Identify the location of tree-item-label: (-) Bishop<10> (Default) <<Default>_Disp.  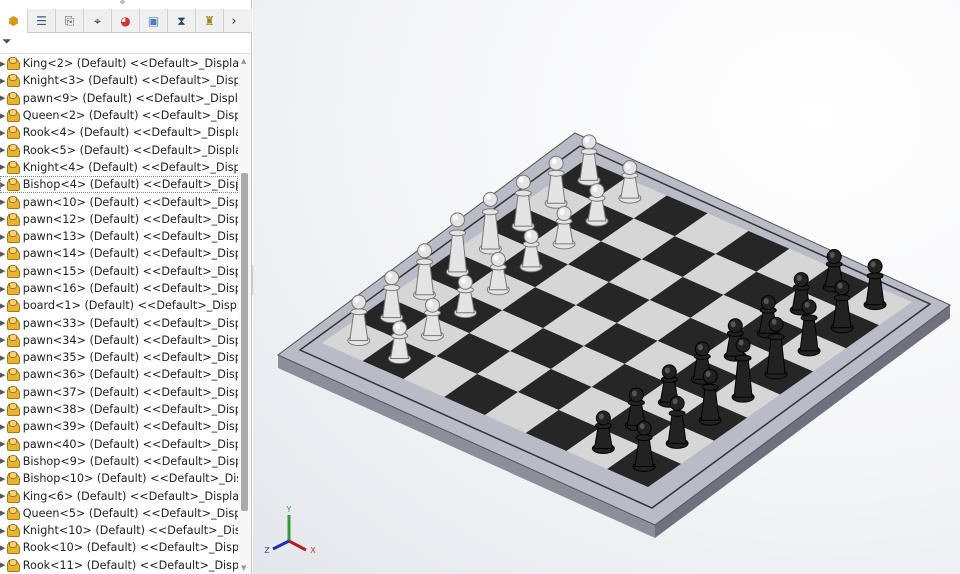
(122, 479).